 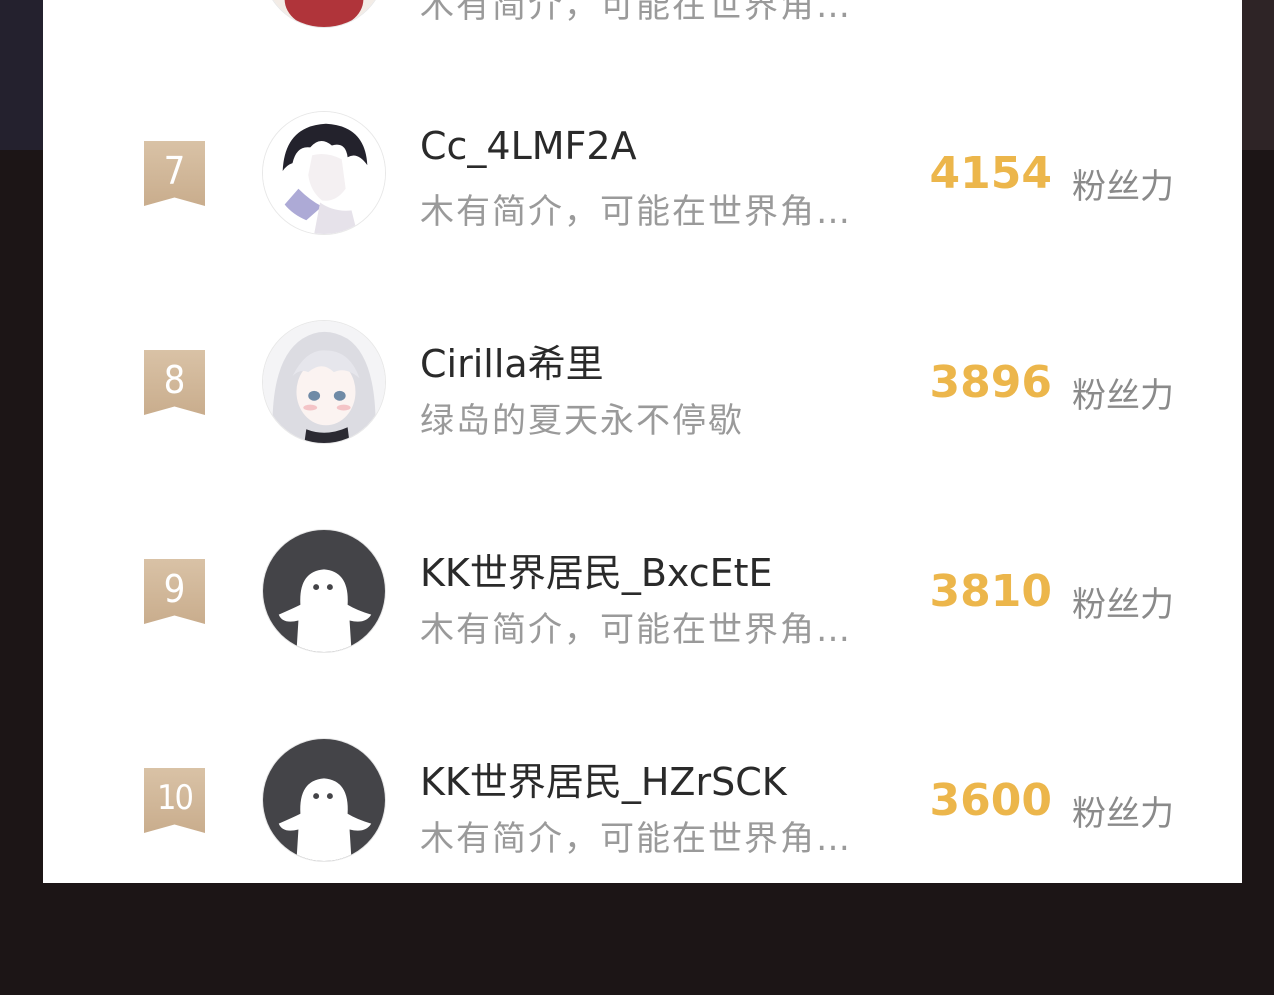 I want to click on fan-power-score: 4154, so click(x=990, y=173).